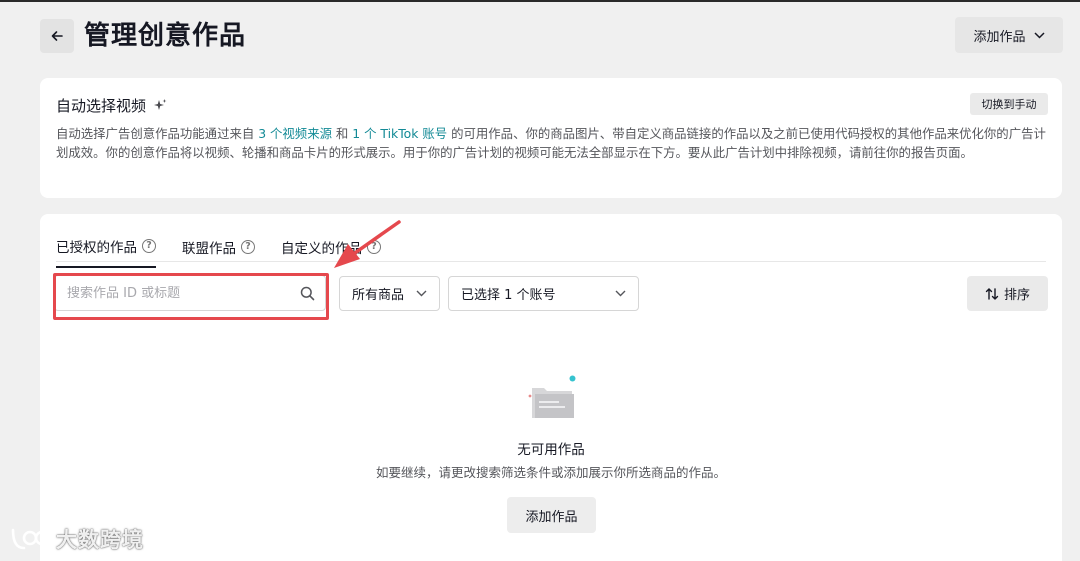 This screenshot has width=1080, height=561. I want to click on add-works-dropdown: 添加作品, so click(1009, 35).